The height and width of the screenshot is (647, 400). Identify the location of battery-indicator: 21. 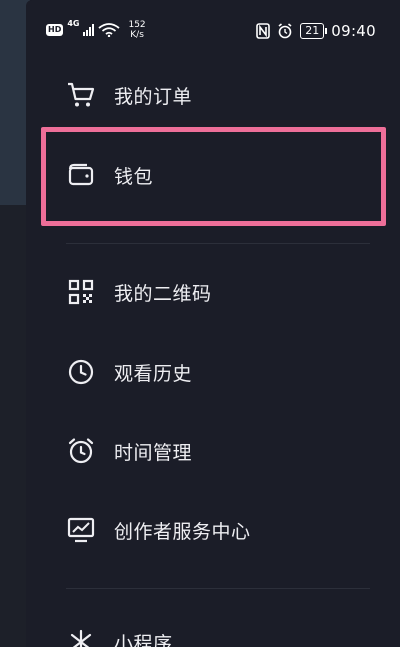
(314, 31).